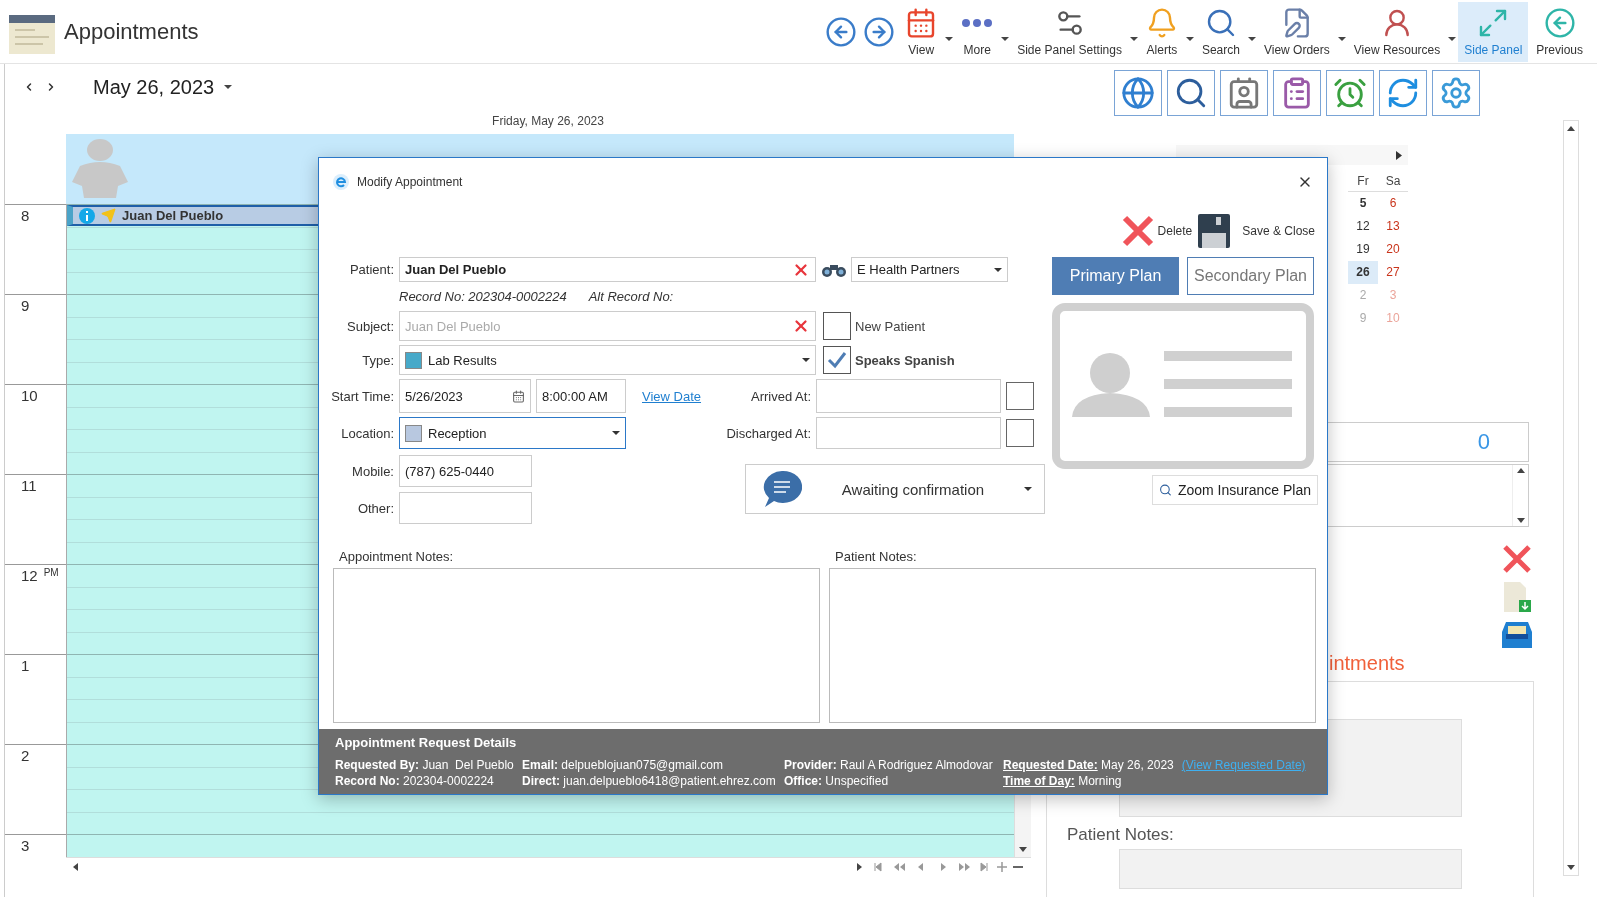  Describe the element at coordinates (465, 508) in the screenshot. I see `other-field` at that location.